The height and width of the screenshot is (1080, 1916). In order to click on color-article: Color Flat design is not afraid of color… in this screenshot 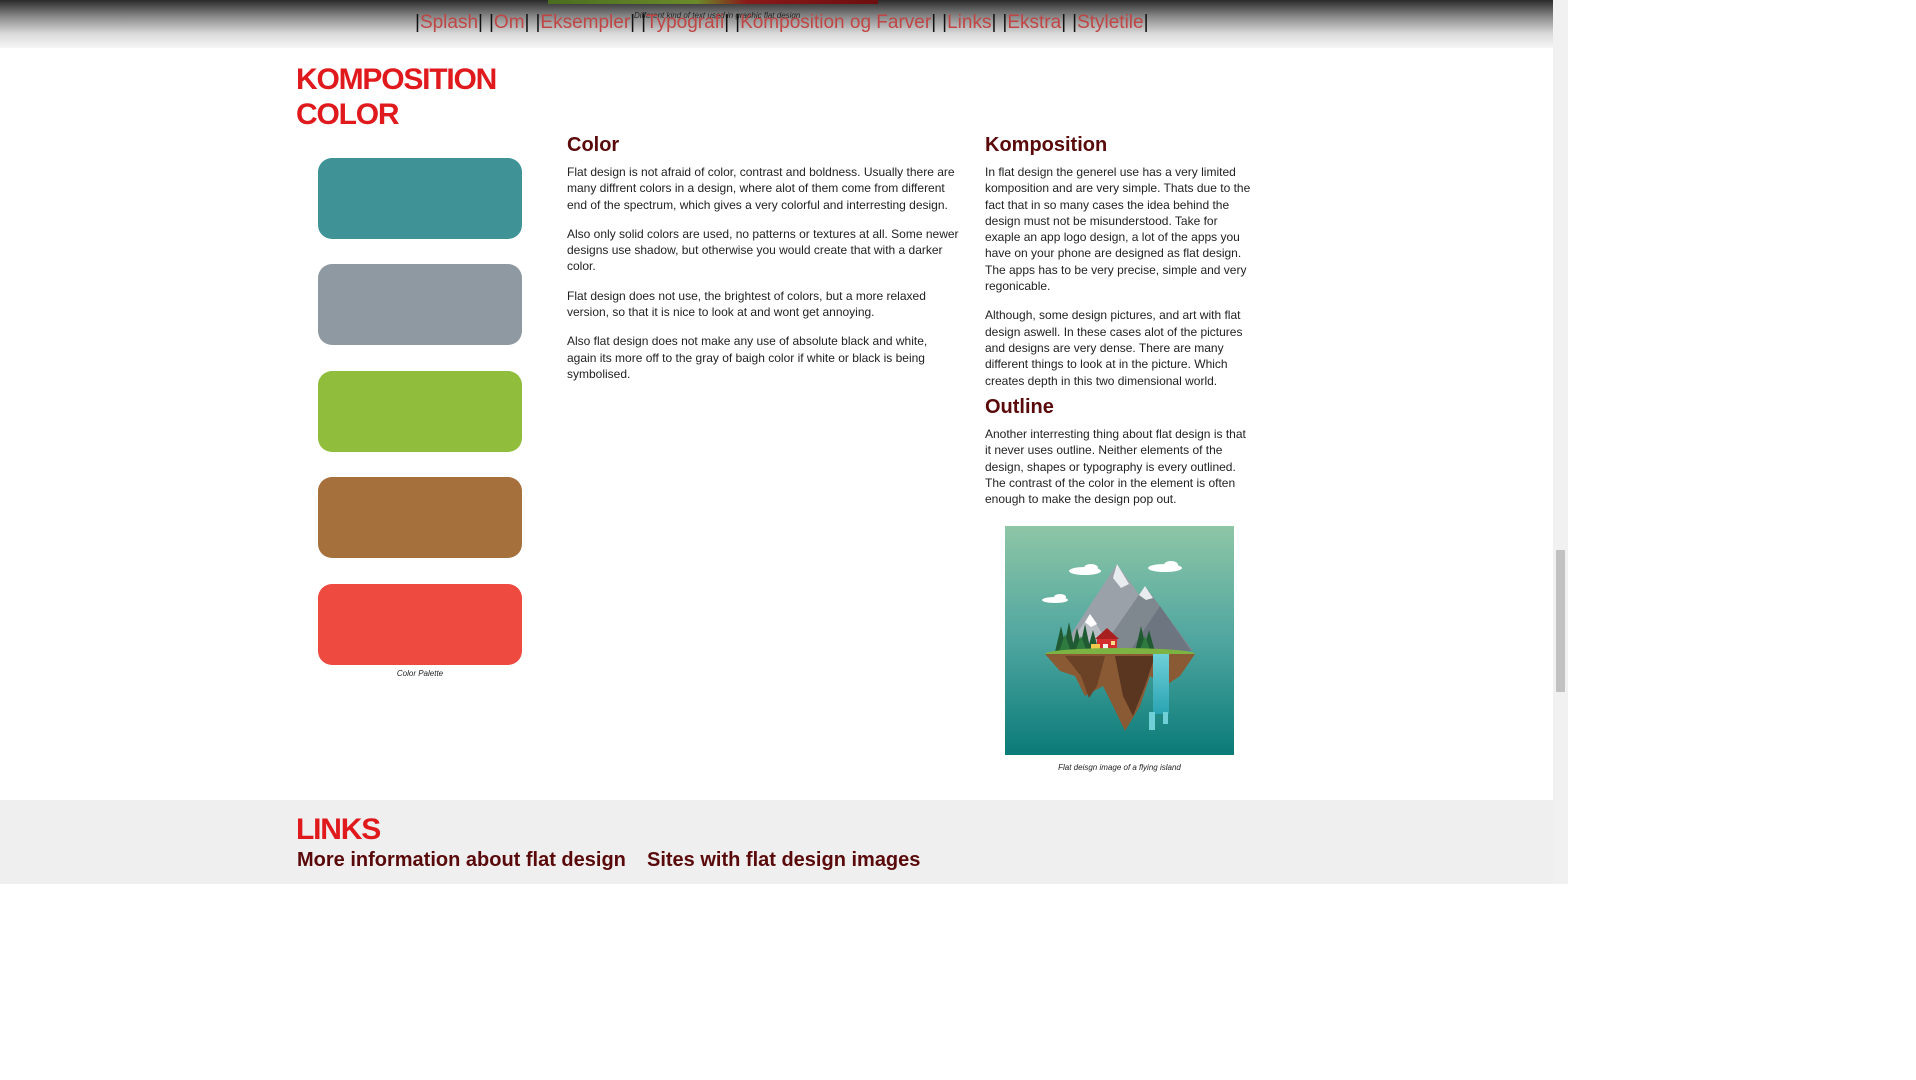, I will do `click(763, 264)`.